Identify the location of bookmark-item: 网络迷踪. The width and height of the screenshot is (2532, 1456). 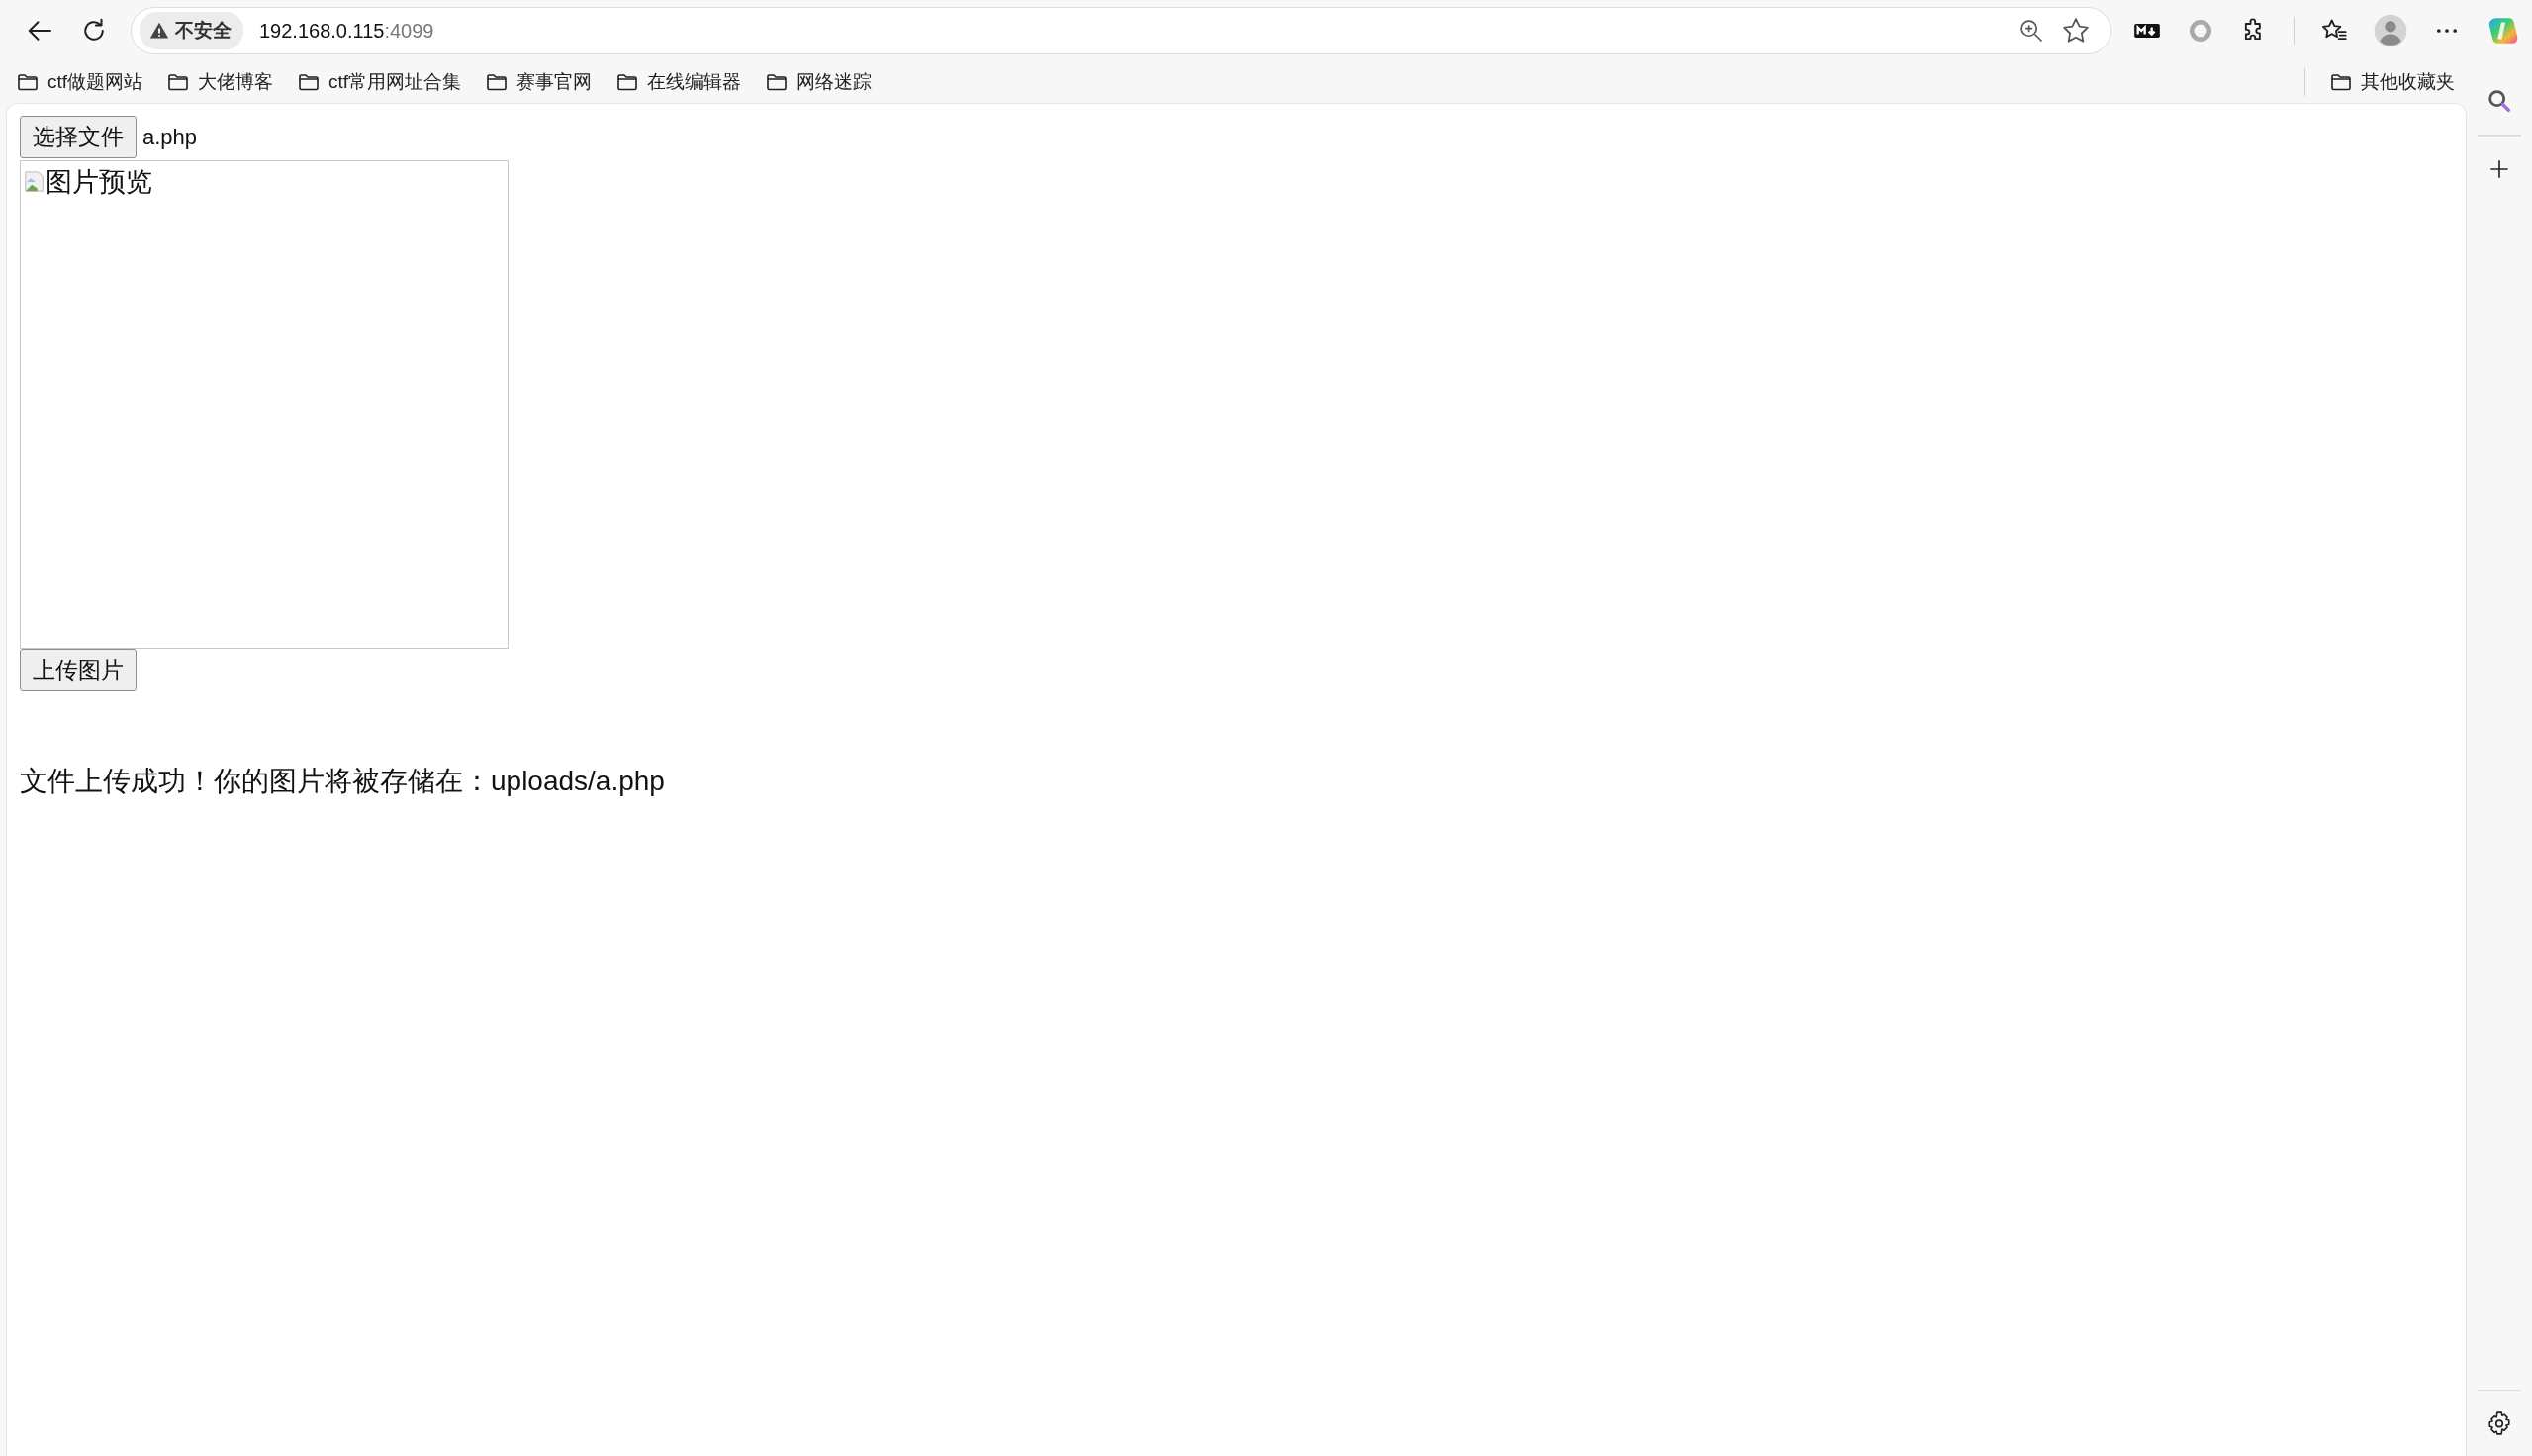
(819, 82).